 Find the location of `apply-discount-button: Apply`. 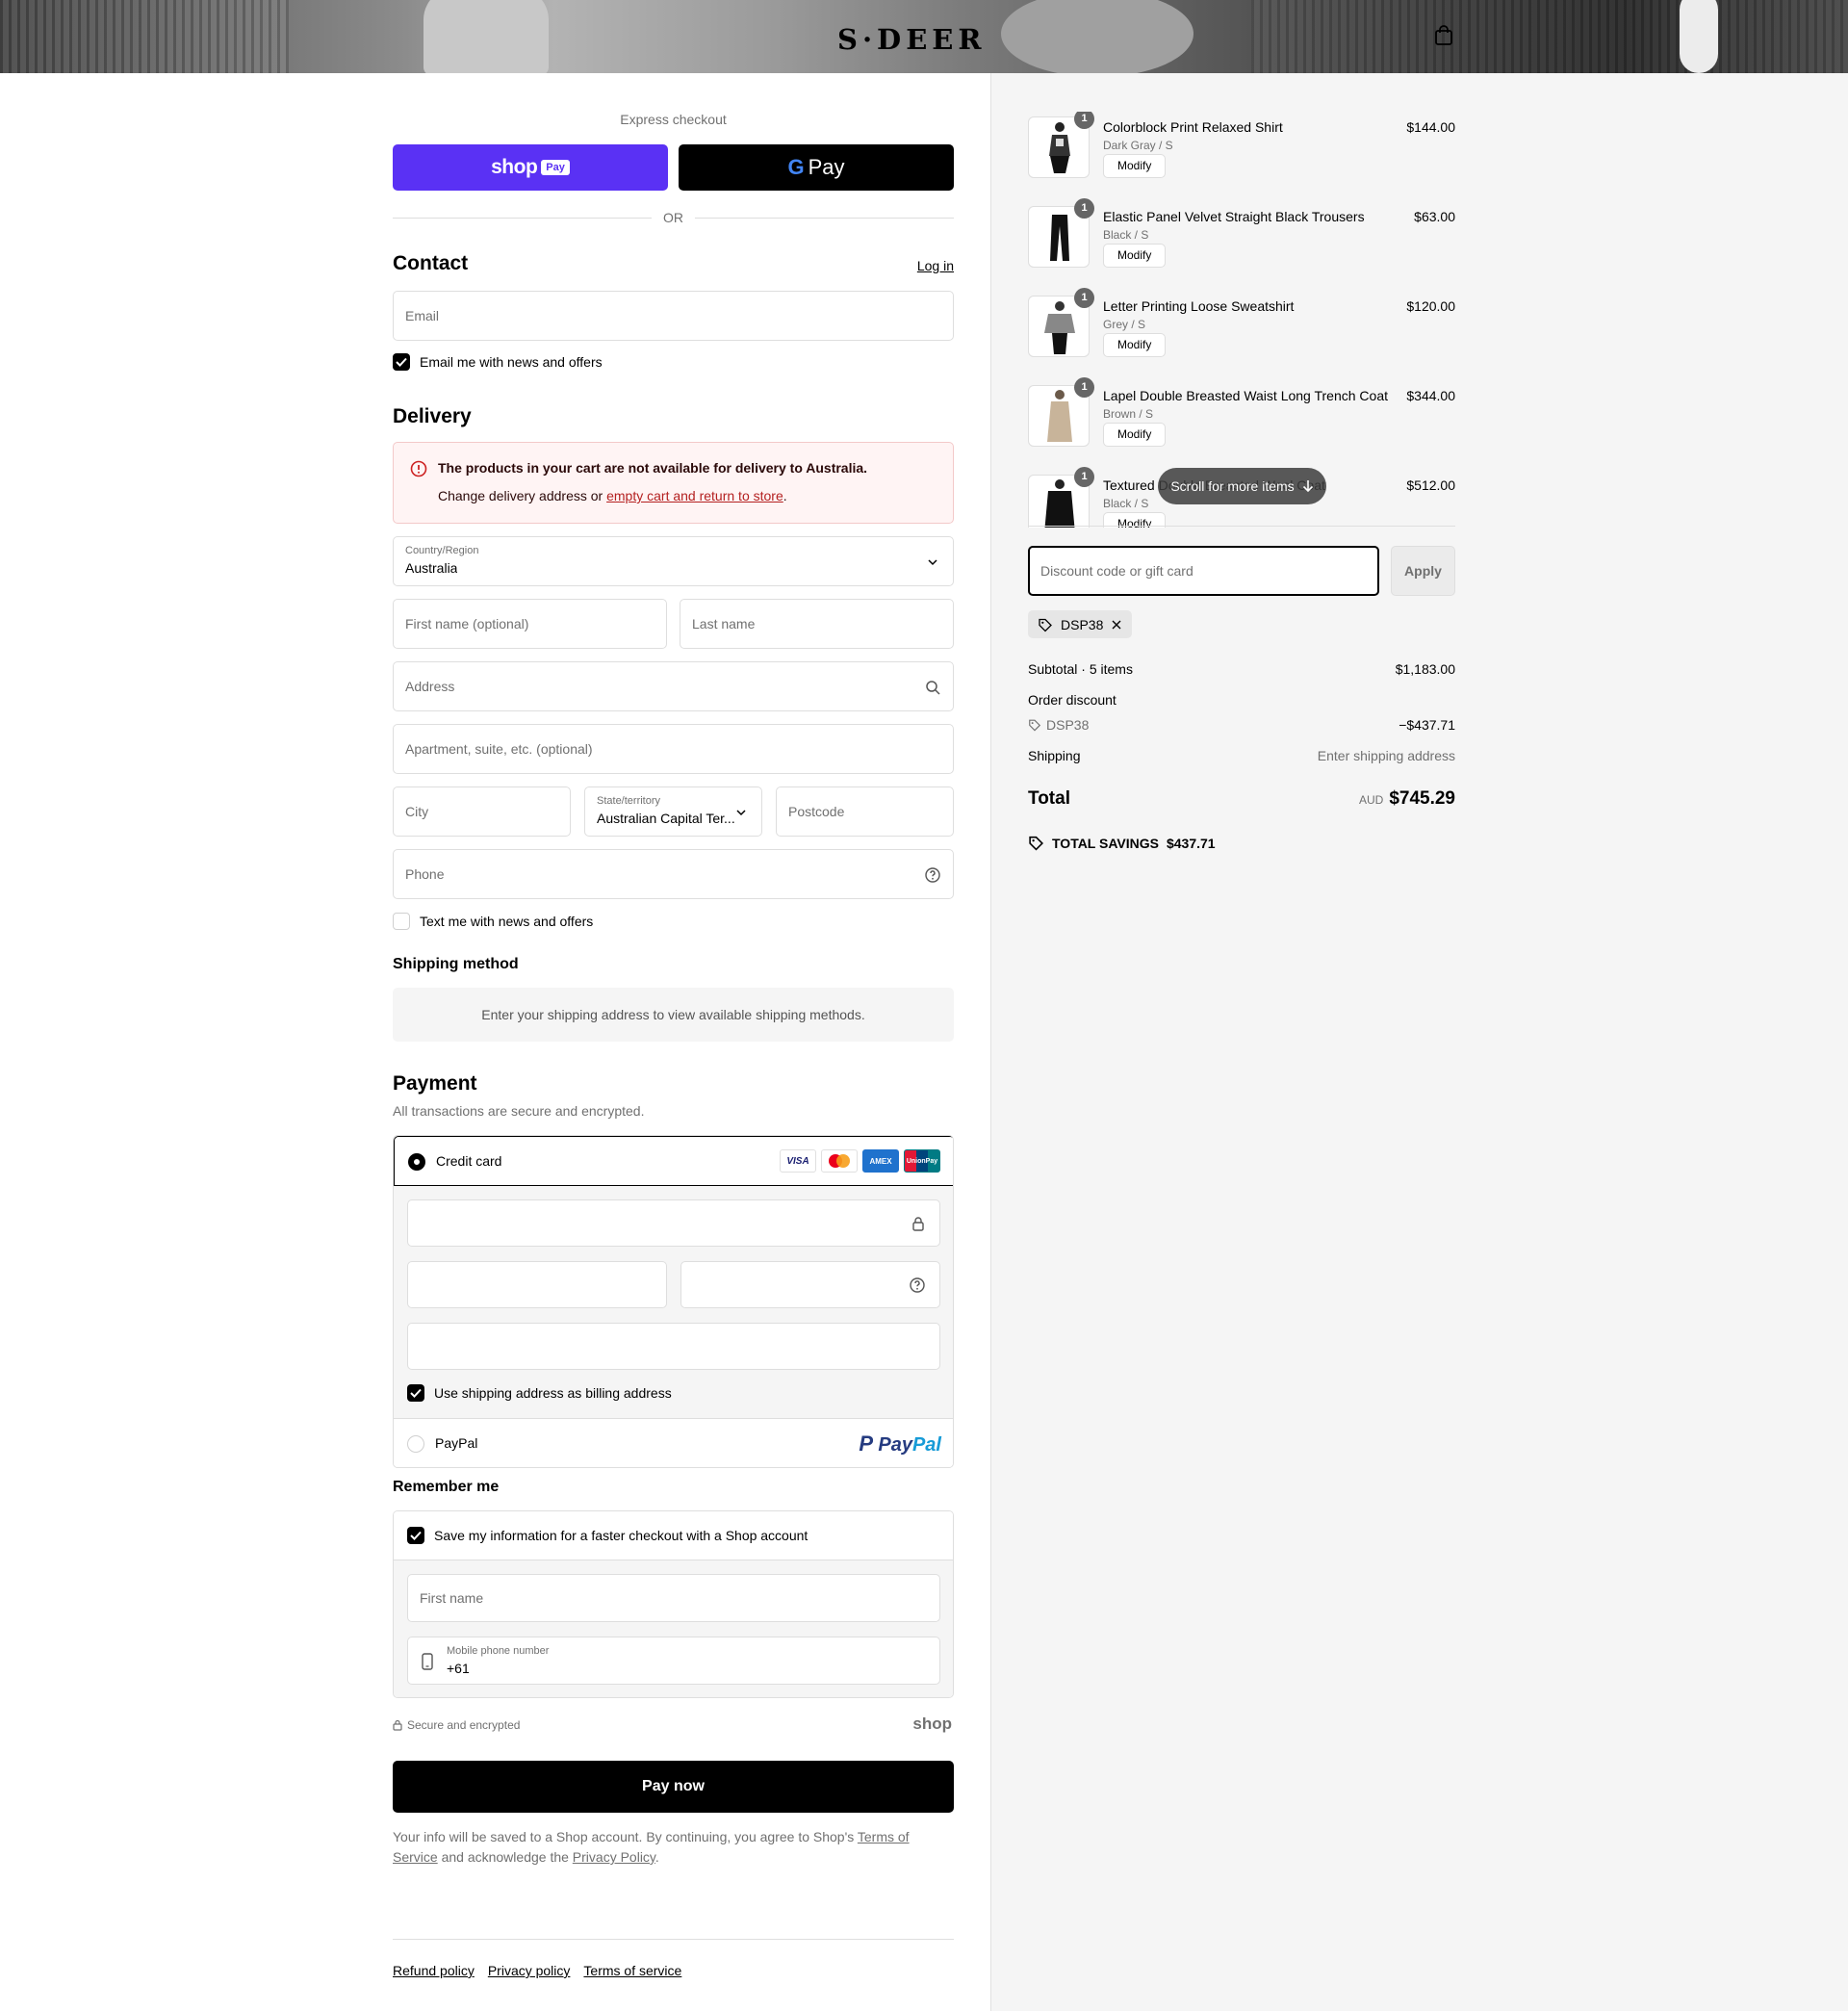

apply-discount-button: Apply is located at coordinates (1423, 571).